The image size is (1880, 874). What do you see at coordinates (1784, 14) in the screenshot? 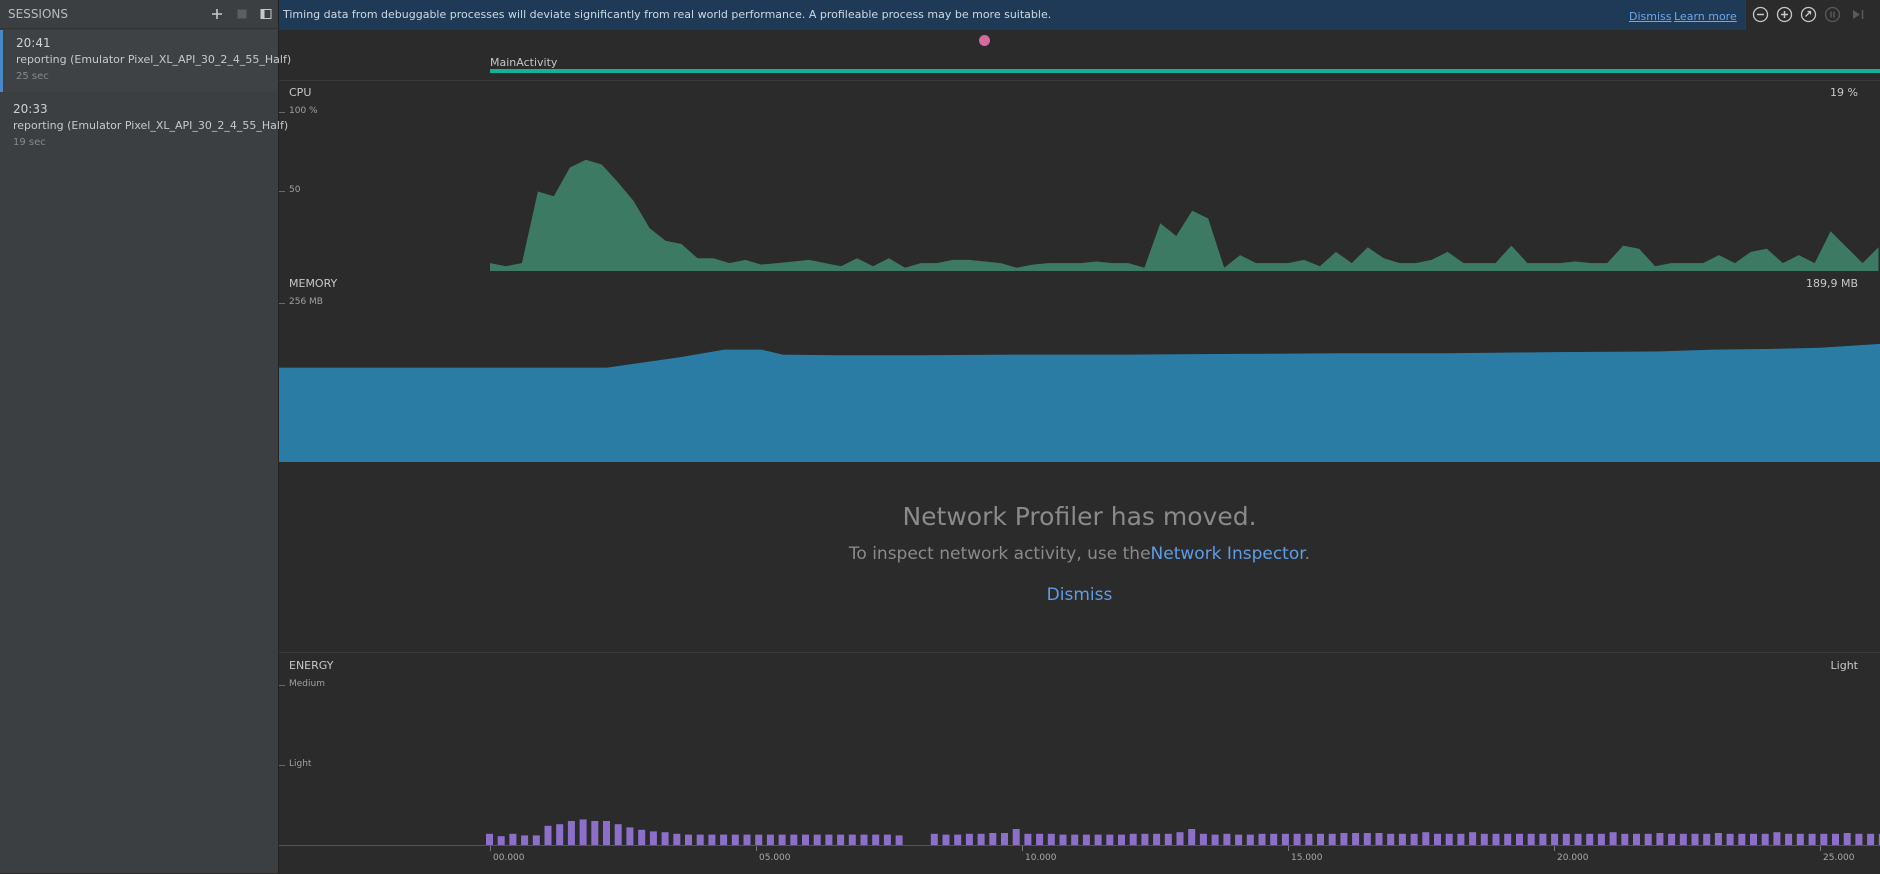
I see `zoom-in-icon` at bounding box center [1784, 14].